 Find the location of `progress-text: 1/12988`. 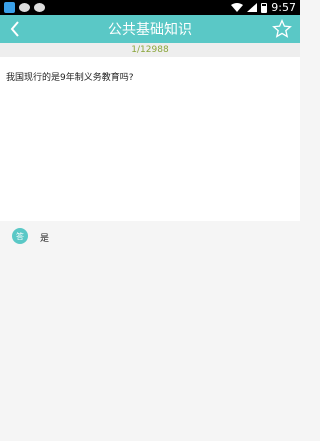

progress-text: 1/12988 is located at coordinates (150, 50).